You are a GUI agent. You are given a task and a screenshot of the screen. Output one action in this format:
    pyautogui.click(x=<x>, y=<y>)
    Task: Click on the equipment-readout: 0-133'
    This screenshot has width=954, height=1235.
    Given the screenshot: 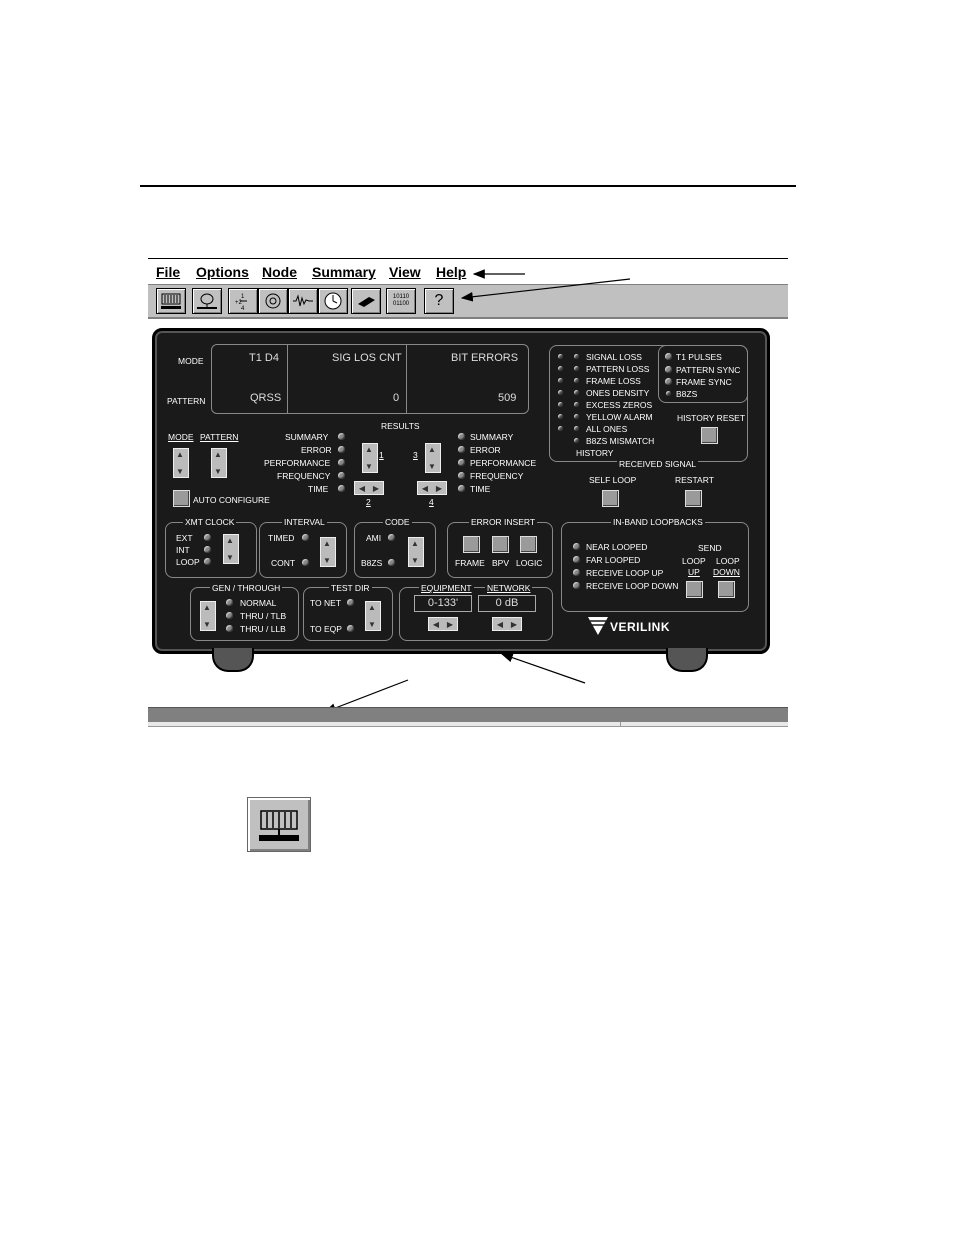 What is the action you would take?
    pyautogui.click(x=443, y=603)
    